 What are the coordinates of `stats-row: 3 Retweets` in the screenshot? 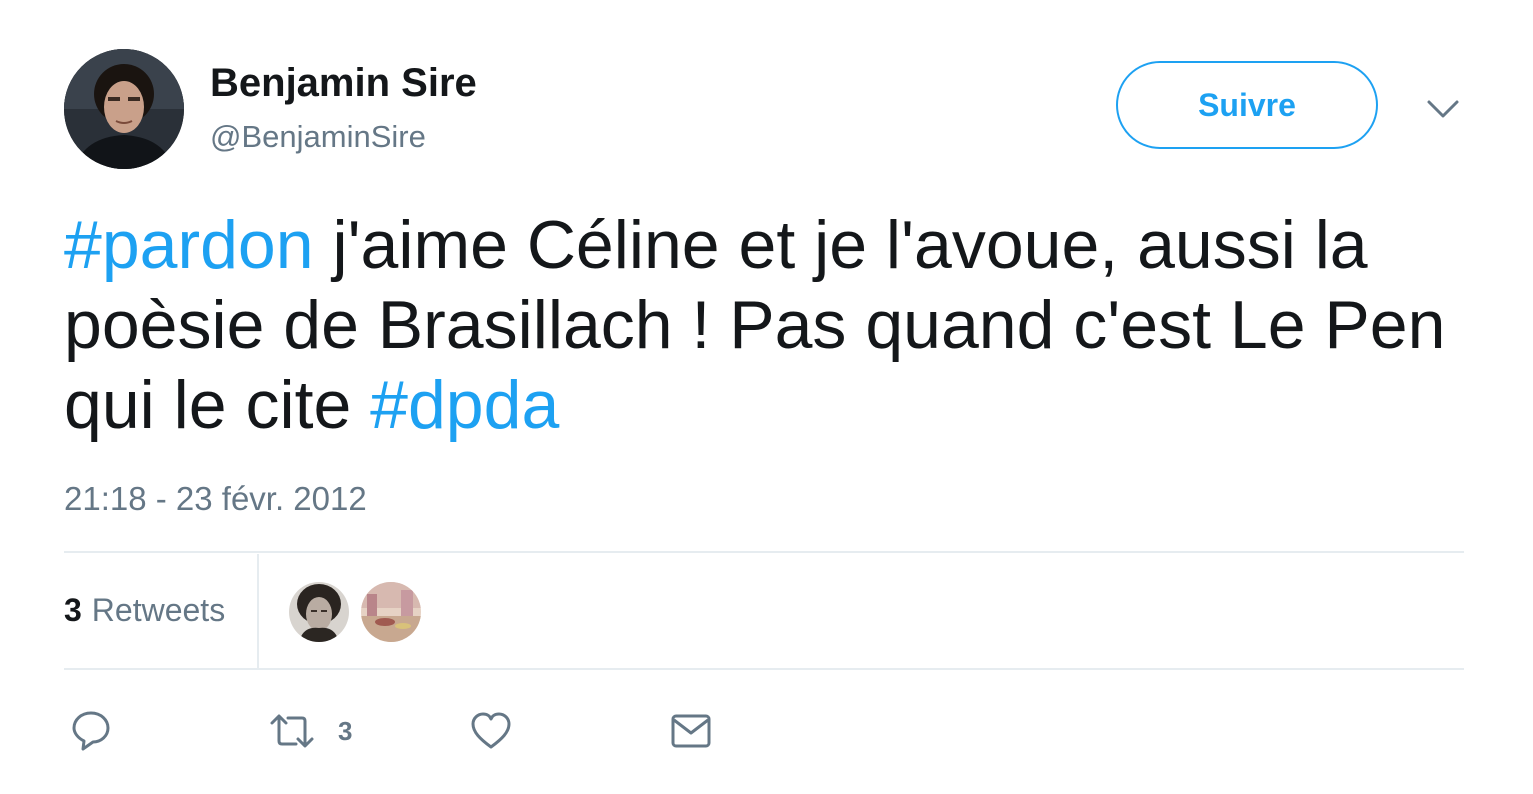 It's located at (764, 611).